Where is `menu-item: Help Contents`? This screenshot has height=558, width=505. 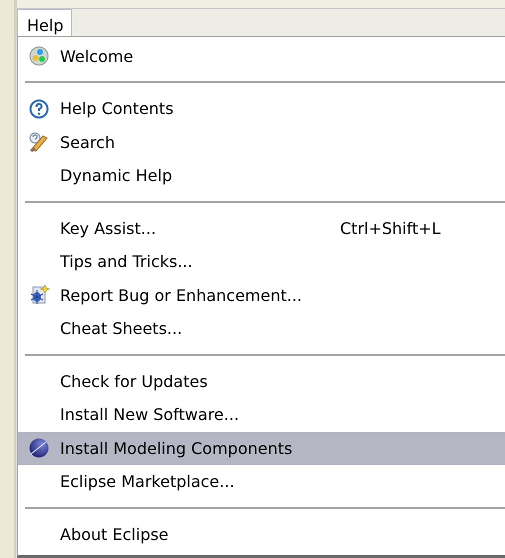 menu-item: Help Contents is located at coordinates (261, 109).